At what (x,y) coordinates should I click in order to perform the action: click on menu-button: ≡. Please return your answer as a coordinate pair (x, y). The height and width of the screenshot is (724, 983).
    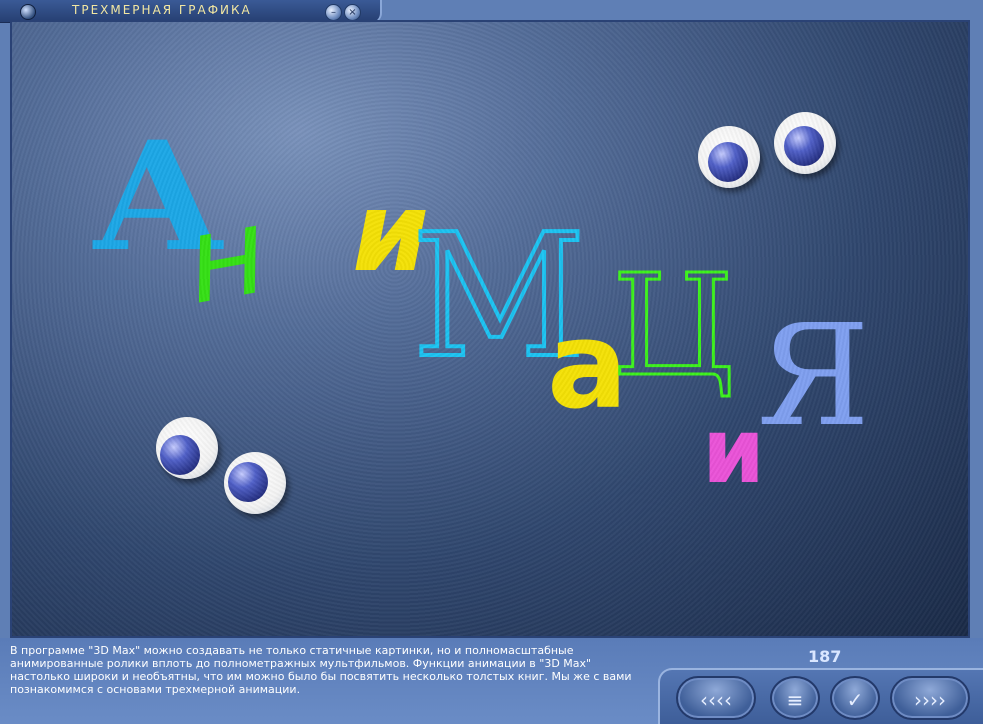
    Looking at the image, I should click on (795, 698).